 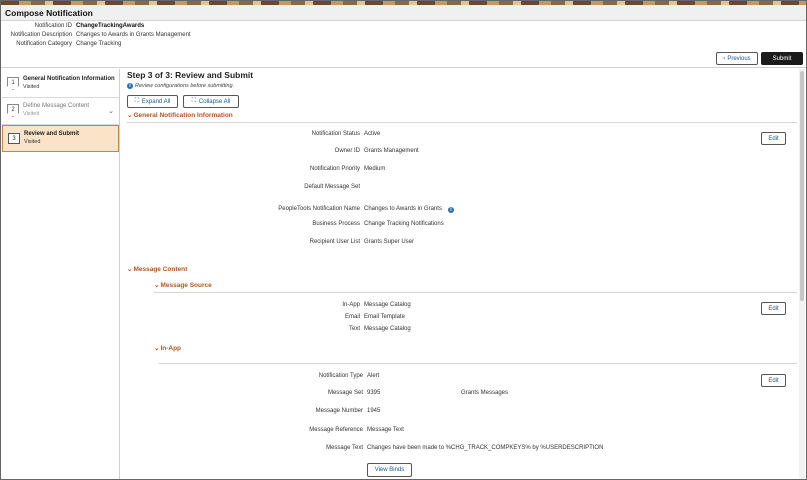 I want to click on vertical-scrollbar, so click(x=802, y=274).